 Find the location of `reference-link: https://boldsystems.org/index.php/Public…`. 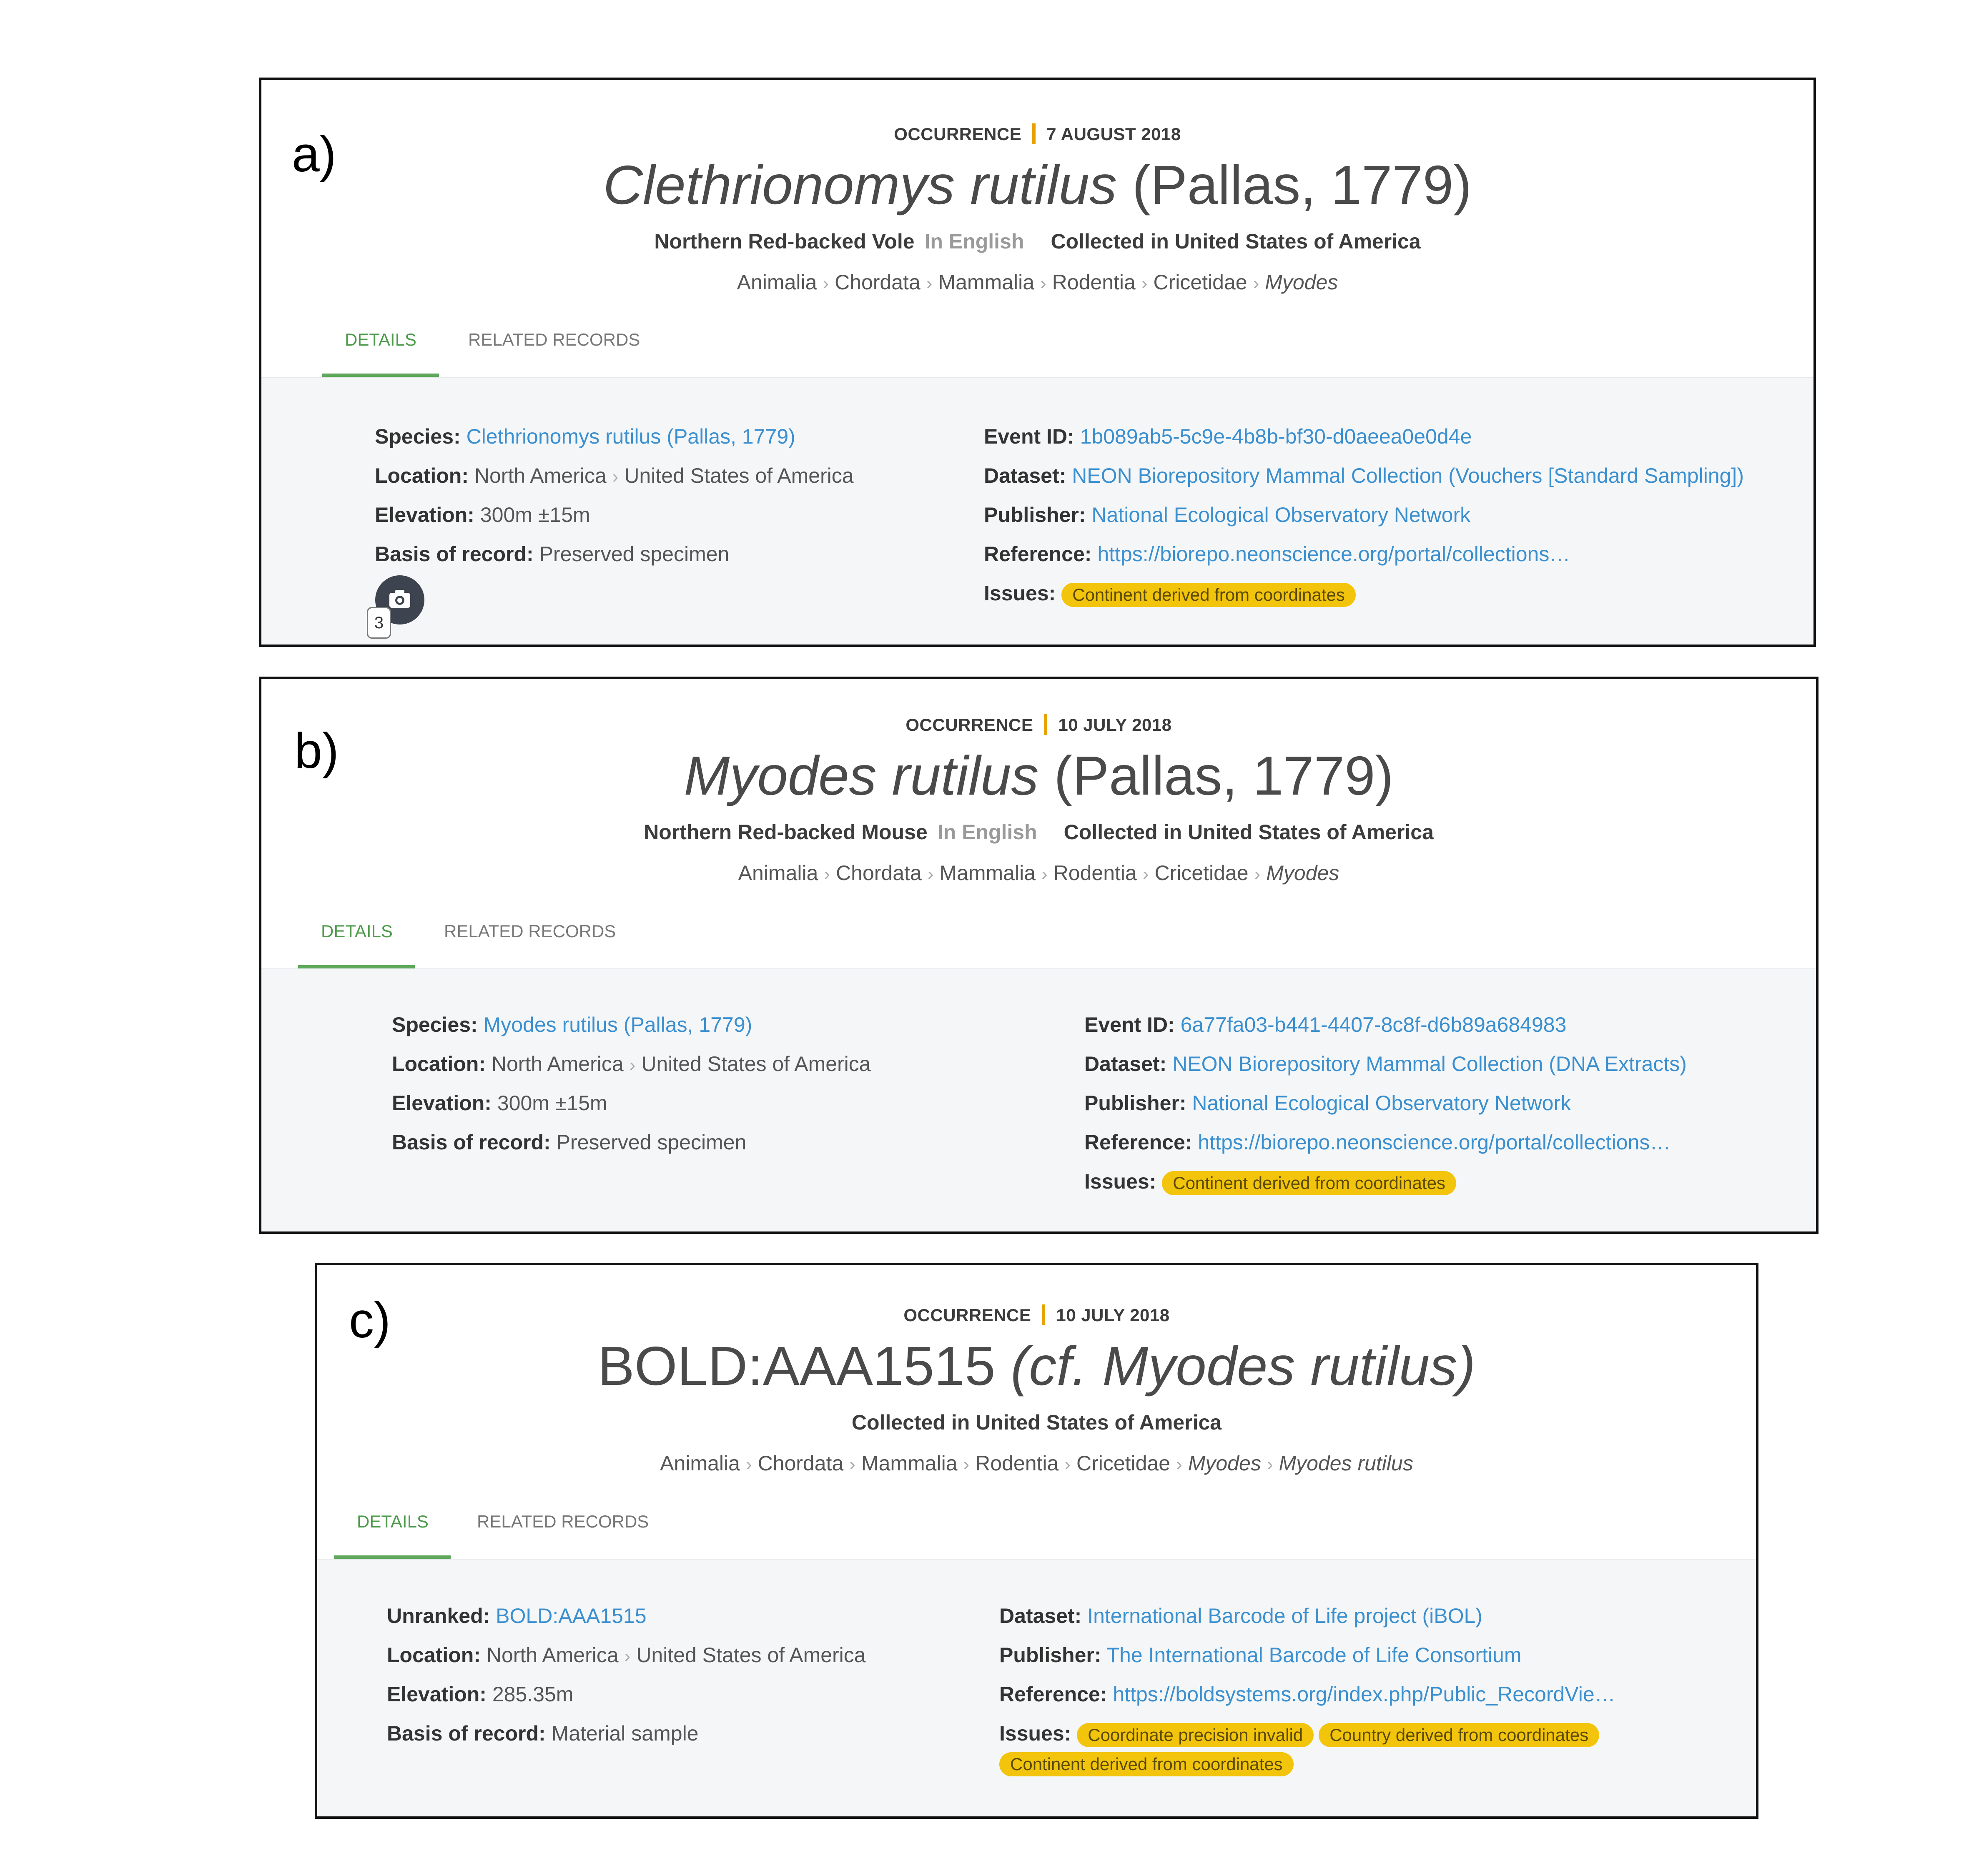

reference-link: https://boldsystems.org/index.php/Public… is located at coordinates (1364, 1694).